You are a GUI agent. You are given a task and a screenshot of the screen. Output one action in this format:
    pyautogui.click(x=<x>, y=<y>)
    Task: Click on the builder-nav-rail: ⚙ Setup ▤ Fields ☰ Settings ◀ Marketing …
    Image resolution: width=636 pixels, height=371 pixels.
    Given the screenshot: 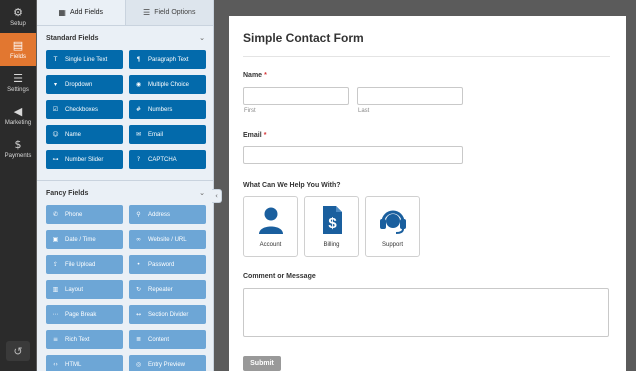 What is the action you would take?
    pyautogui.click(x=18, y=185)
    